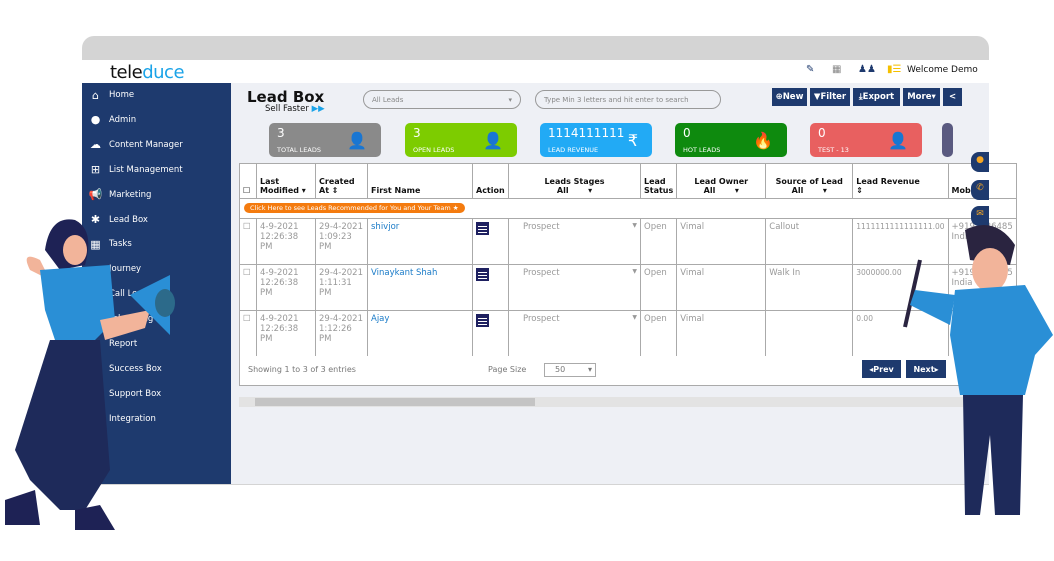 This screenshot has width=1054, height=561. What do you see at coordinates (420, 181) in the screenshot?
I see `col-first-name: First Name` at bounding box center [420, 181].